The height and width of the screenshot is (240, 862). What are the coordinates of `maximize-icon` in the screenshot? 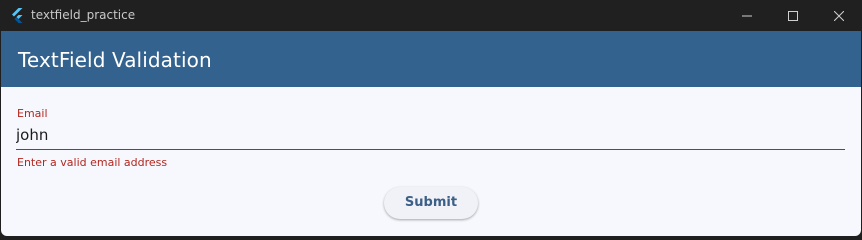 It's located at (793, 15).